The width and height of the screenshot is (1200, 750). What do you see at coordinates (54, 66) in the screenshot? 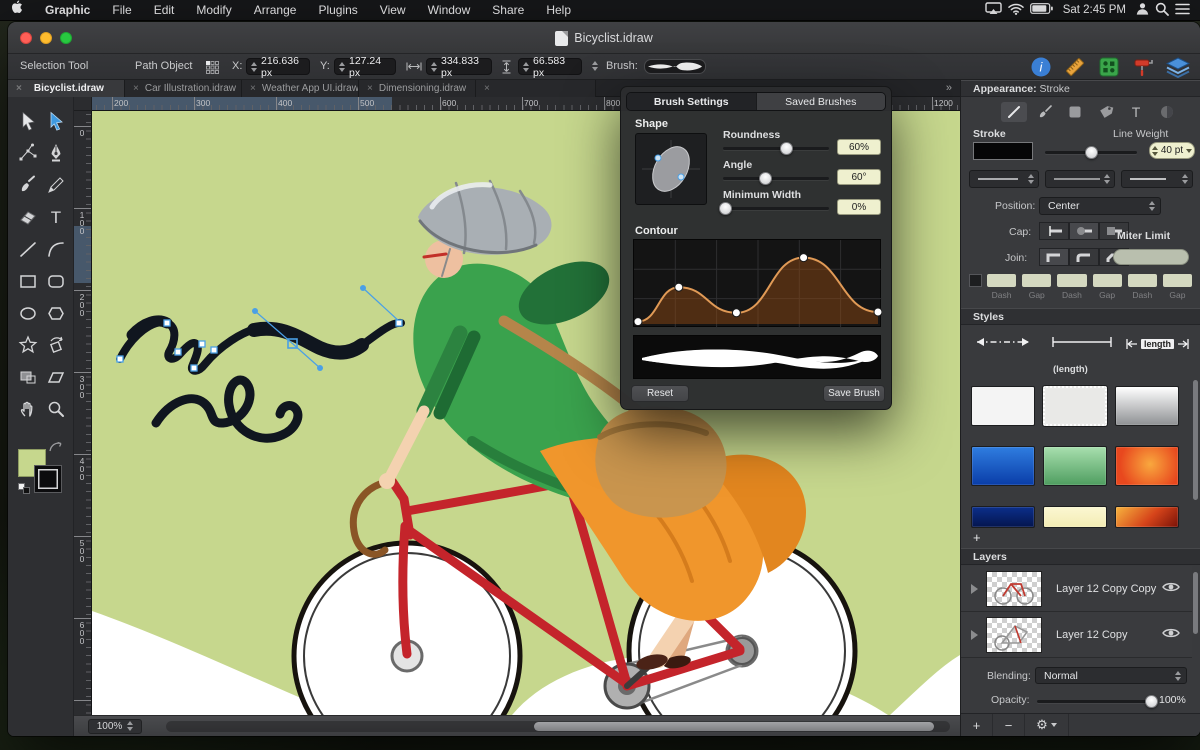
I see `selection-tool-label: Selection Tool` at bounding box center [54, 66].